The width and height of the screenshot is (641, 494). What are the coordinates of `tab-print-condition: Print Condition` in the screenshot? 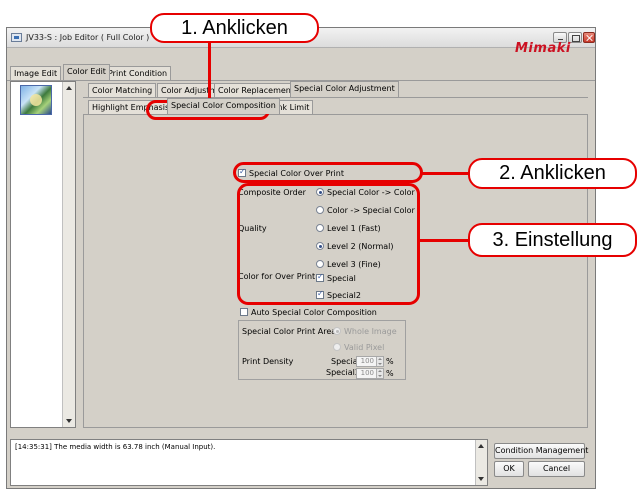 It's located at (138, 73).